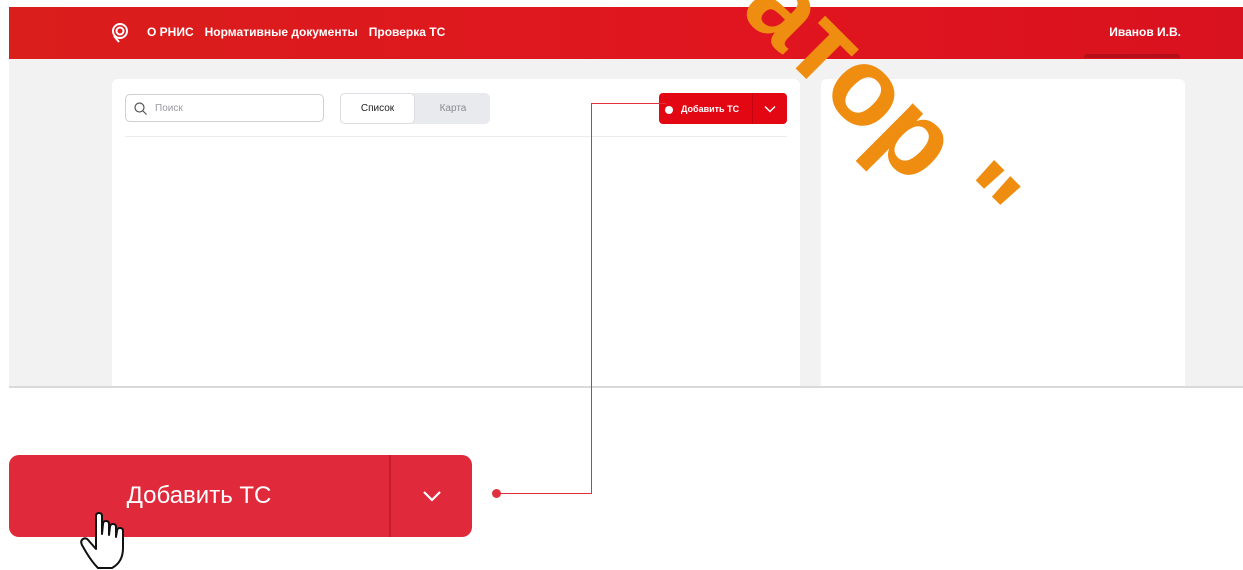 The image size is (1243, 570). I want to click on tab-map: Карта, so click(453, 108).